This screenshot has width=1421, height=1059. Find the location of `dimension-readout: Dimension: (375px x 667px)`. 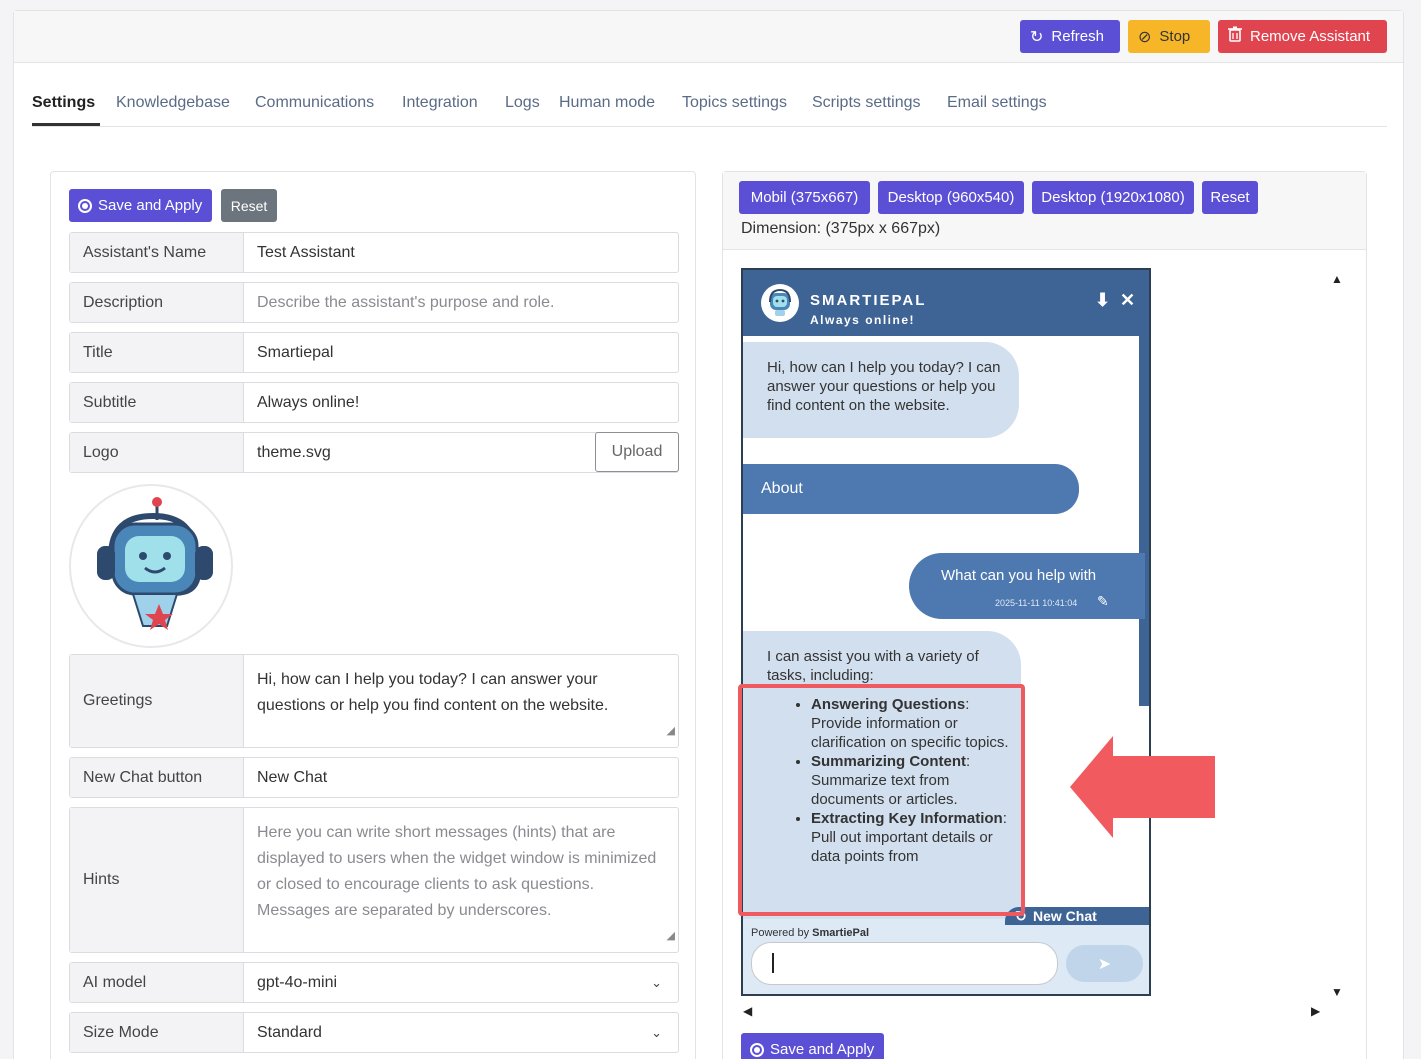

dimension-readout: Dimension: (375px x 667px) is located at coordinates (841, 228).